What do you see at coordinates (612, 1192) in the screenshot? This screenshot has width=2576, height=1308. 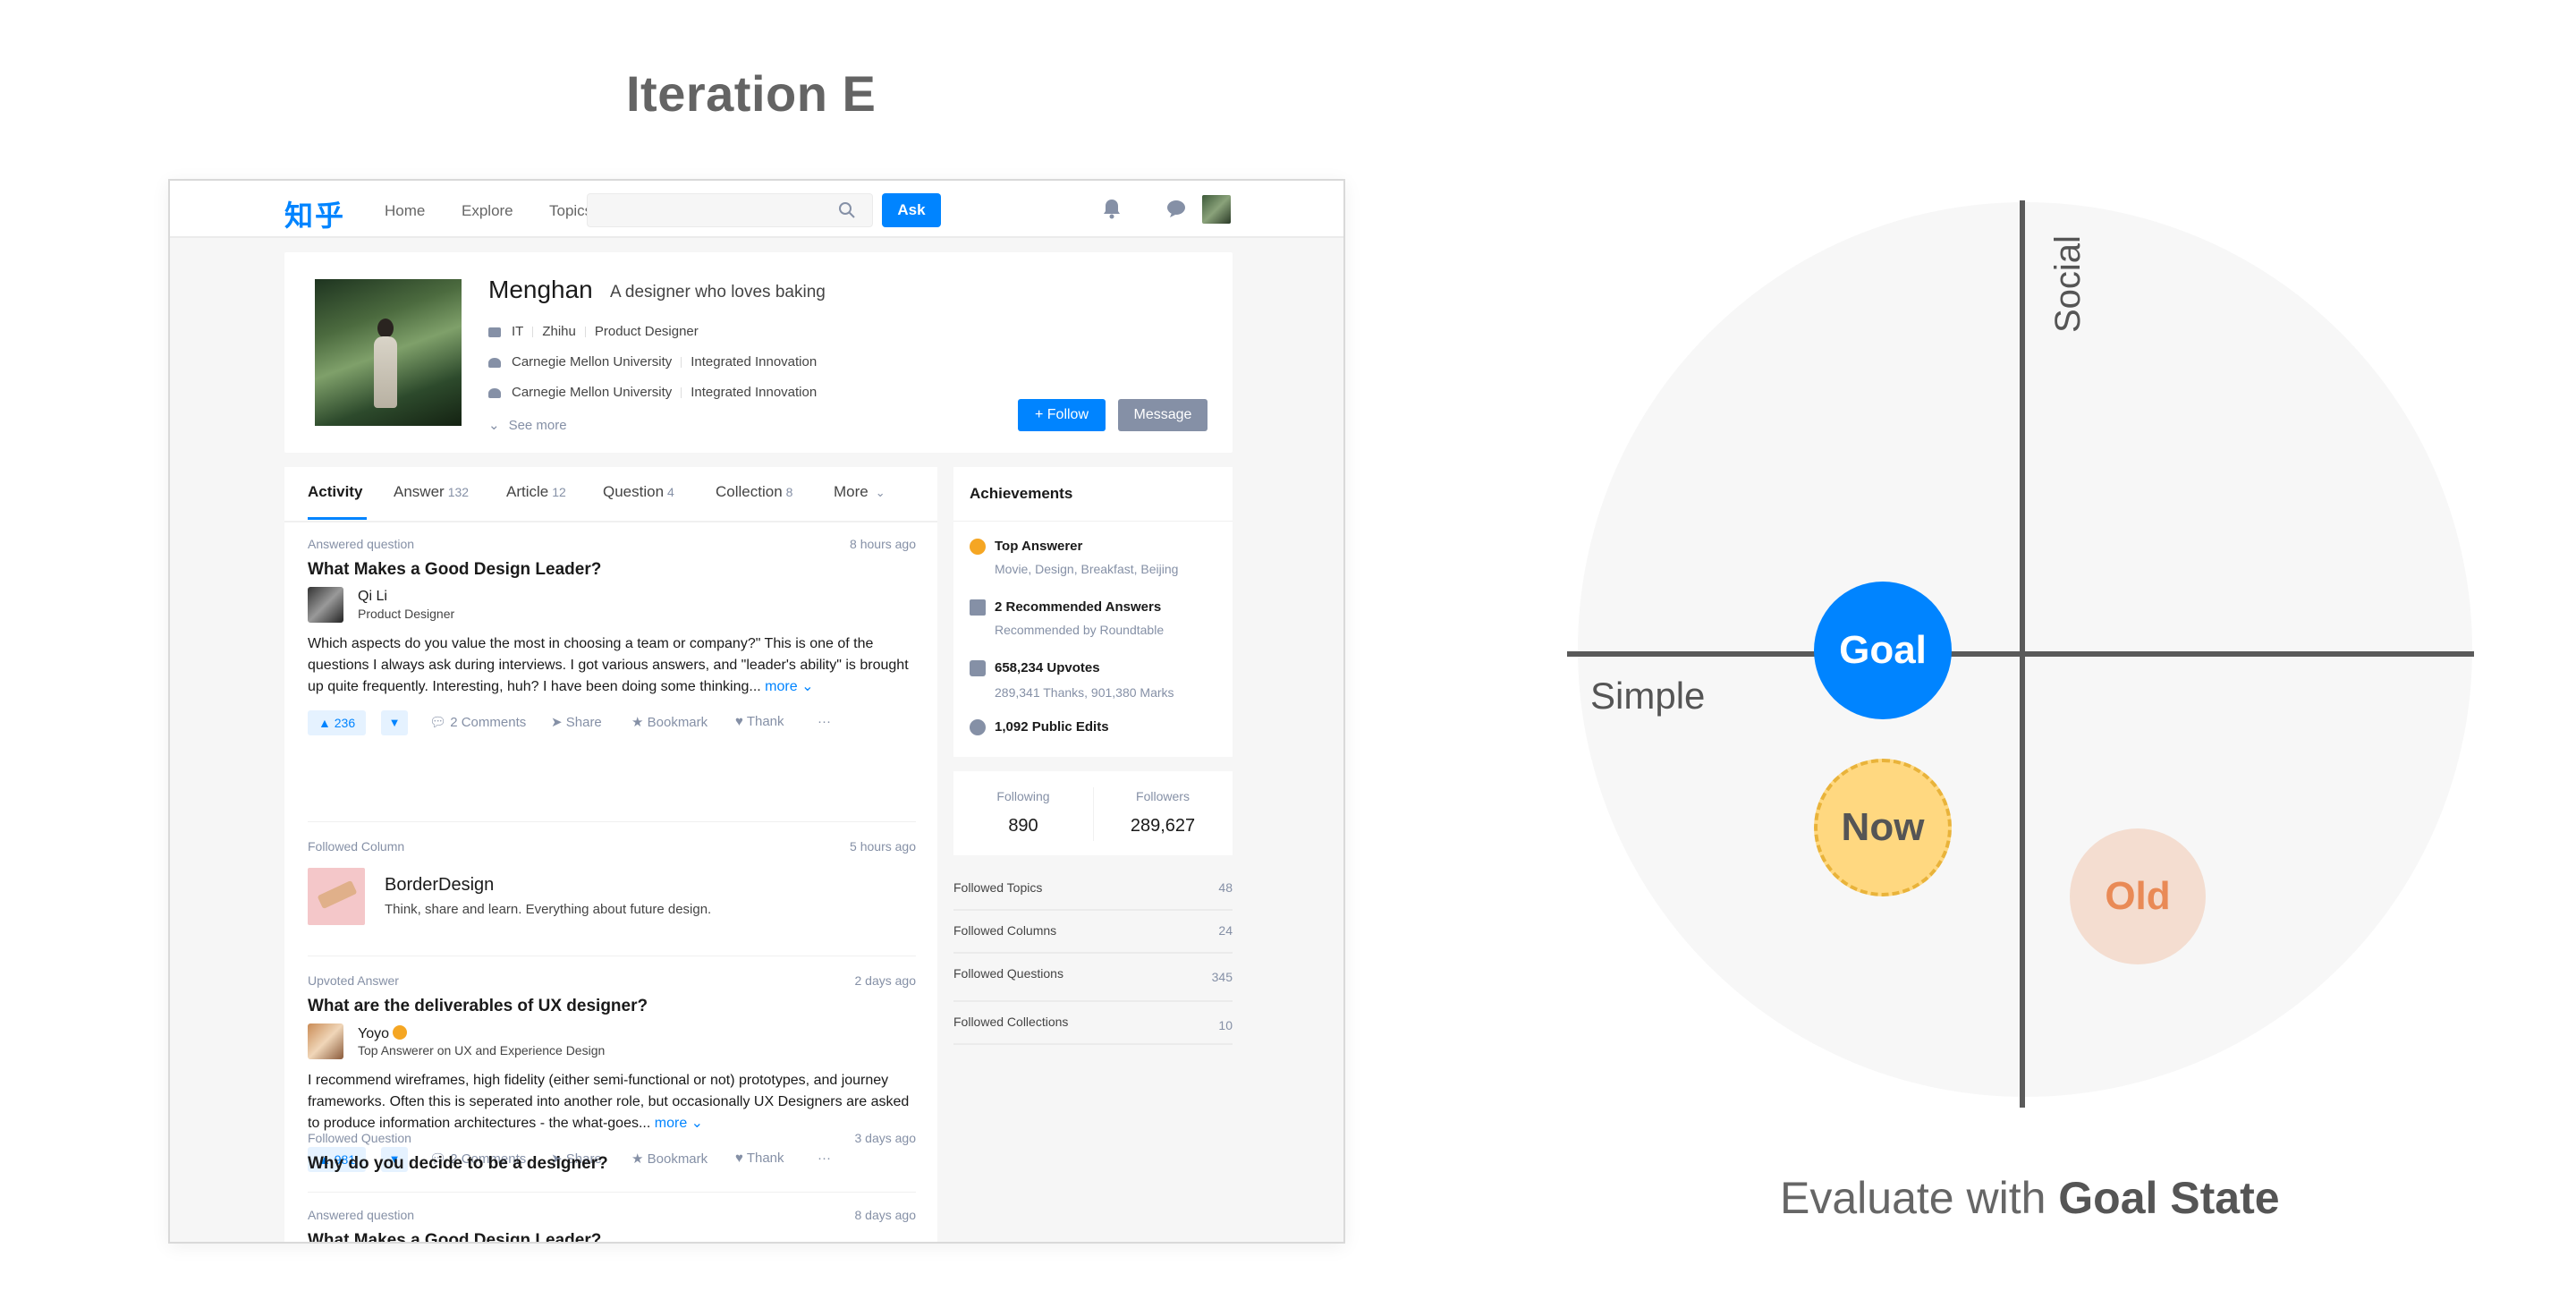 I see `divider` at bounding box center [612, 1192].